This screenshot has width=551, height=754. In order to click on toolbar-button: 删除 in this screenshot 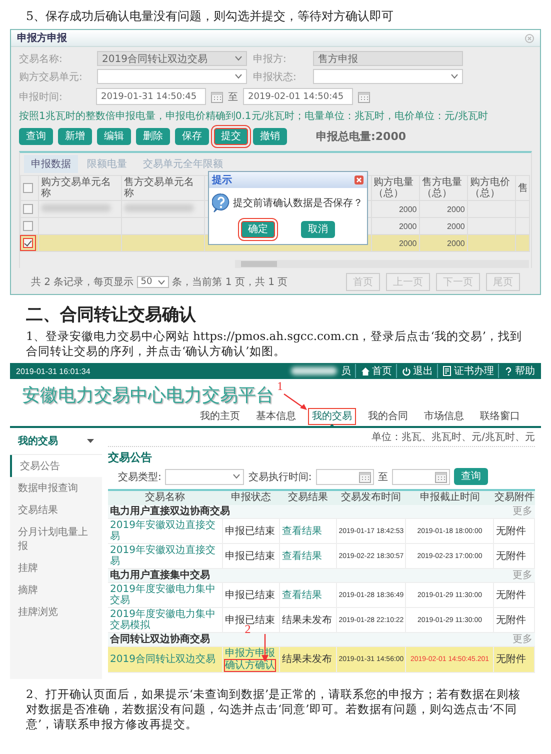, I will do `click(153, 136)`.